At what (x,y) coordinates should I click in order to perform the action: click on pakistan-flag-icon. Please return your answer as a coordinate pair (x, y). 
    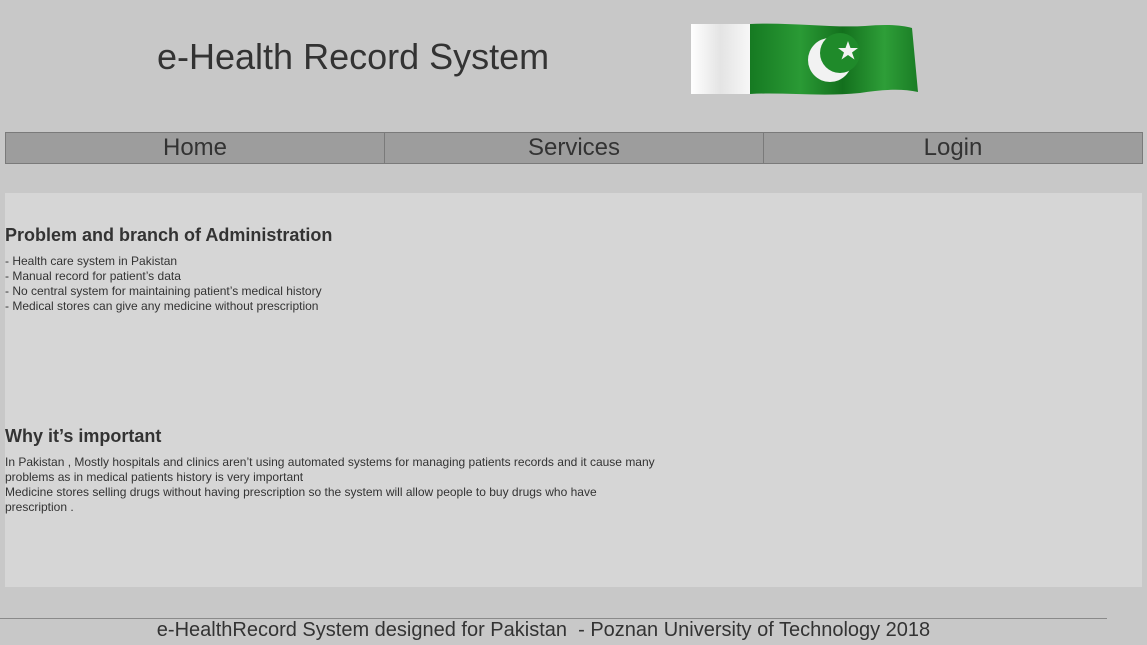
    Looking at the image, I should click on (805, 59).